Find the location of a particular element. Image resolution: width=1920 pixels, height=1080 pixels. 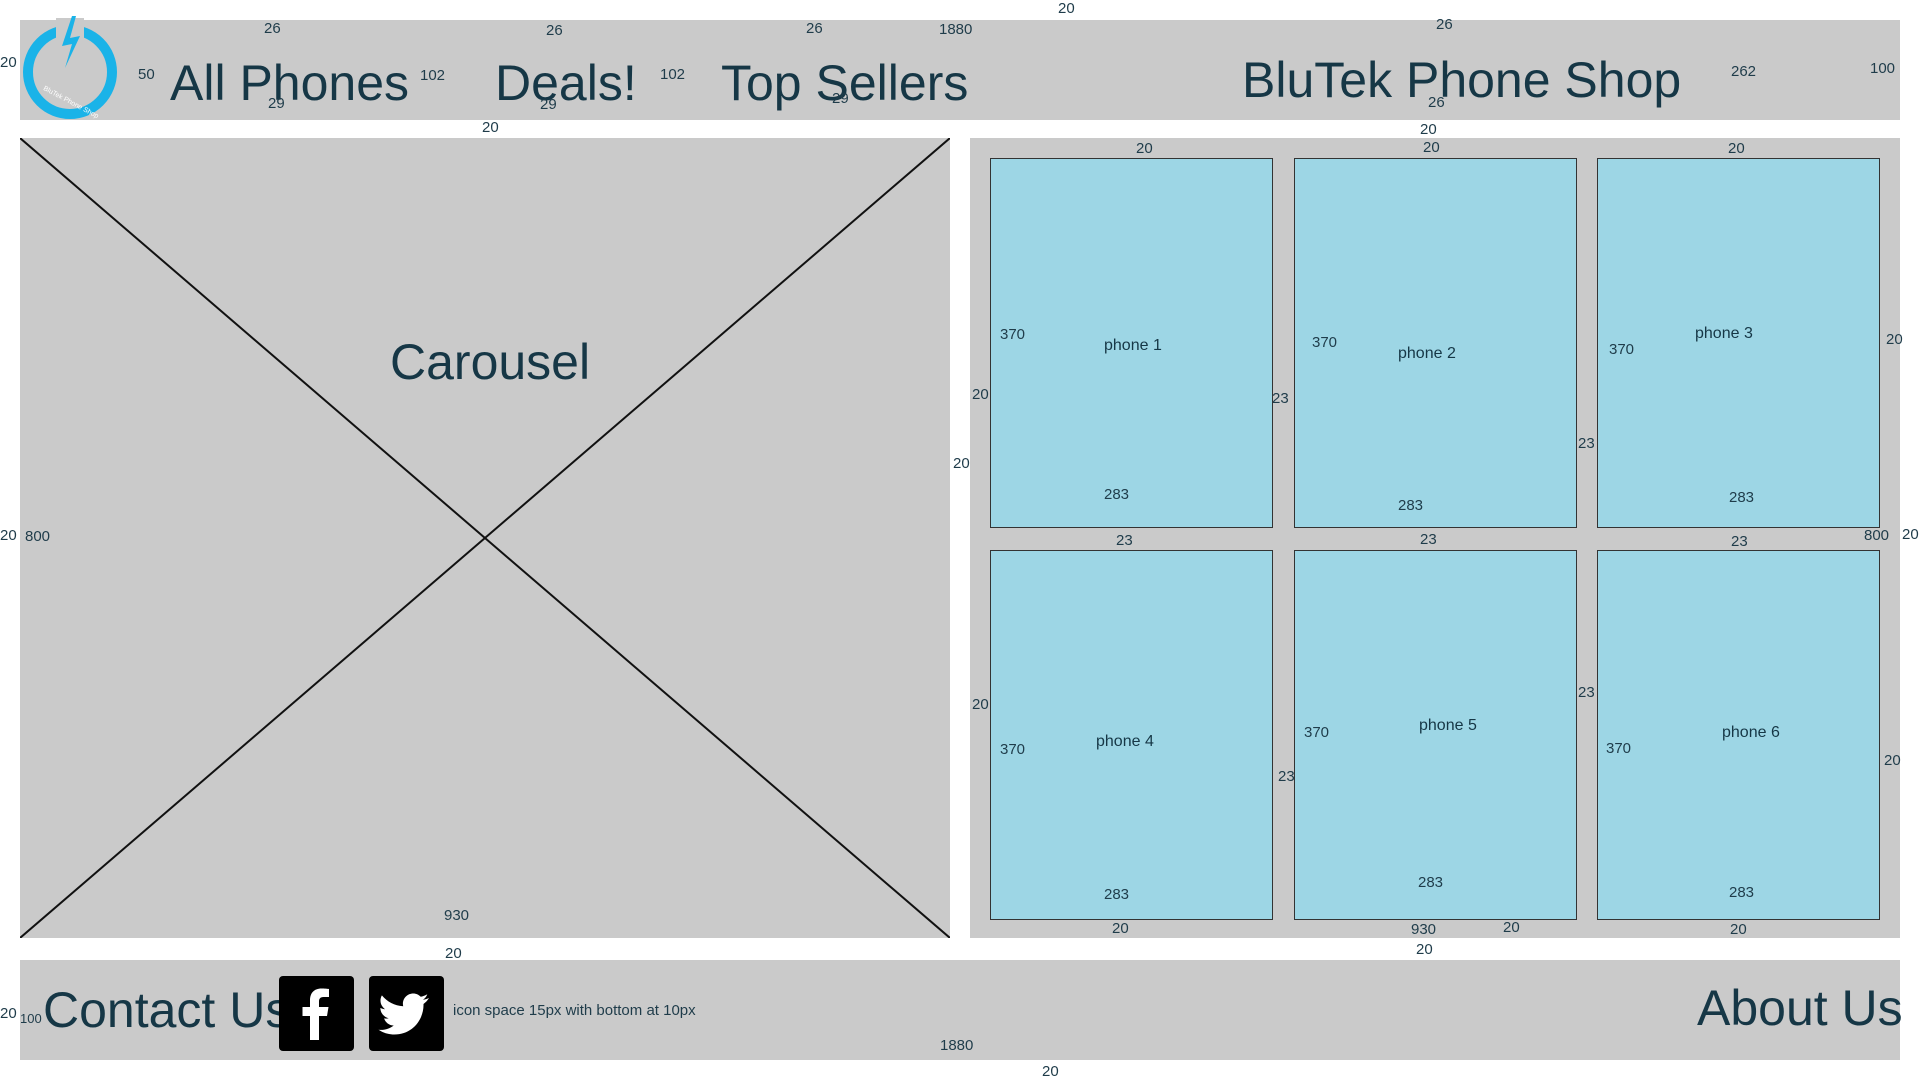

dim-page-top: 20 is located at coordinates (1066, 8).